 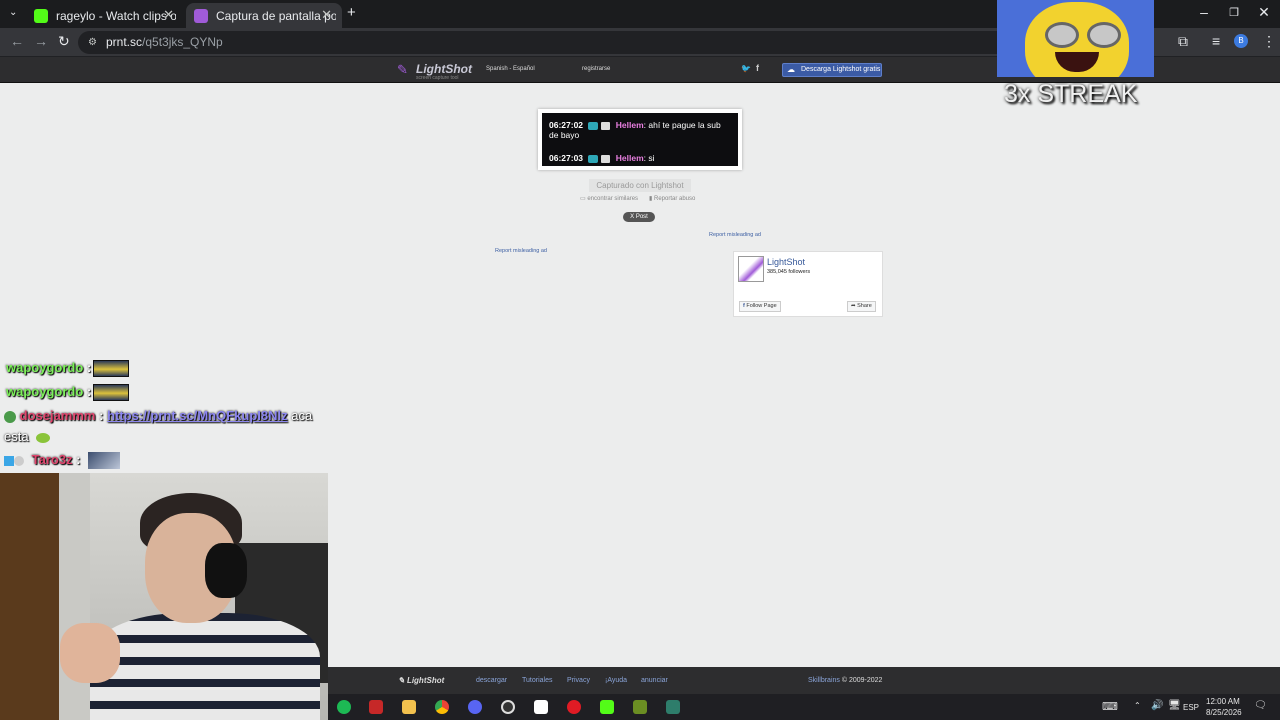 I want to click on profile-avatar: B, so click(x=1241, y=41).